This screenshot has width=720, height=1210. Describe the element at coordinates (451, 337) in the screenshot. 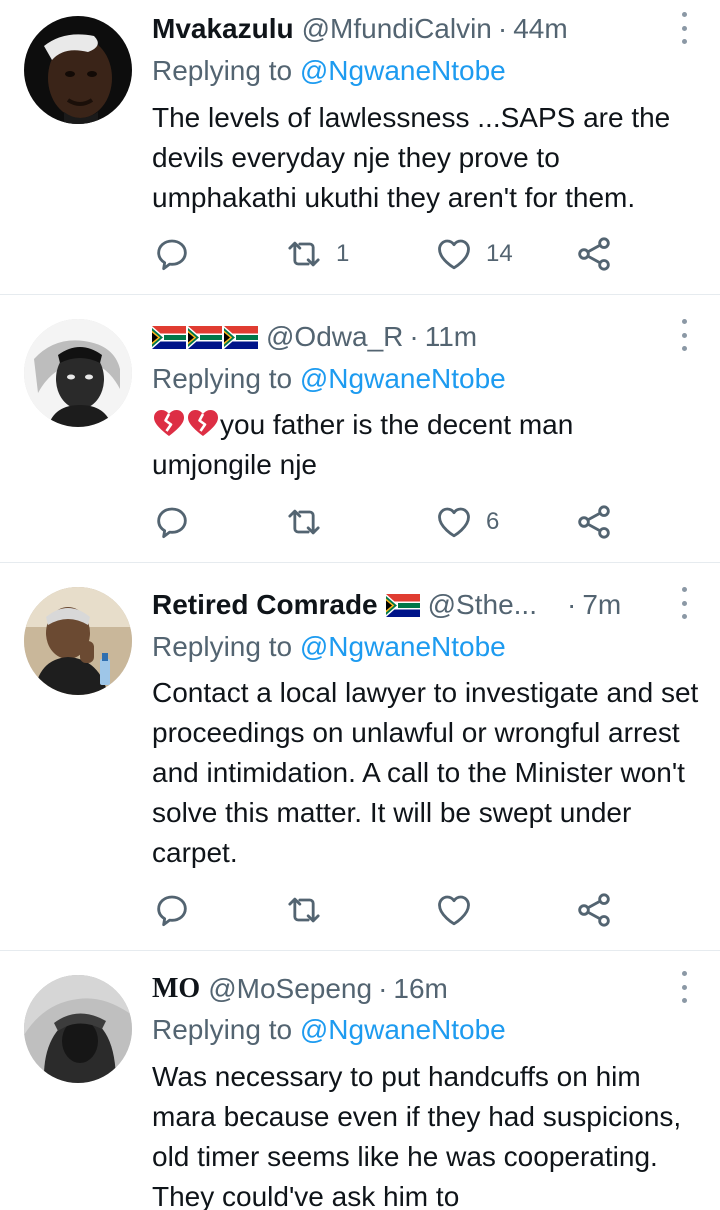

I see `timestamp: 11m` at that location.